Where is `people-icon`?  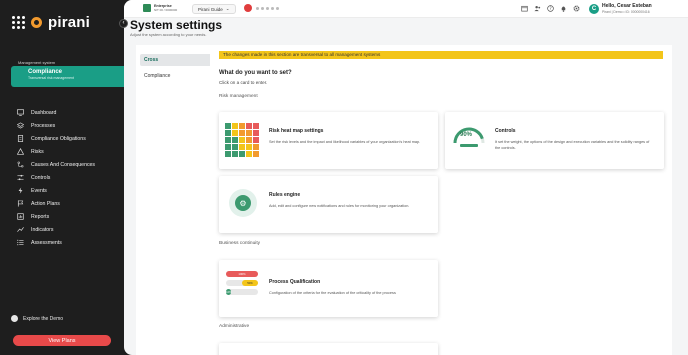
people-icon is located at coordinates (537, 8).